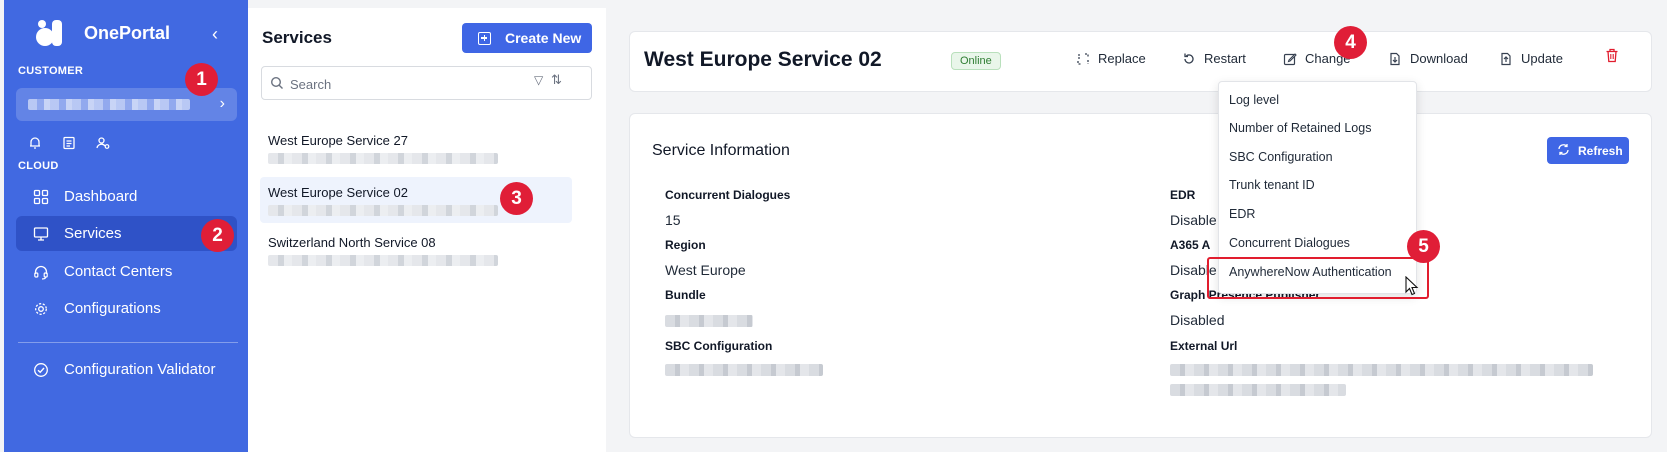 The width and height of the screenshot is (1667, 452). I want to click on download-label: Download, so click(1439, 58).